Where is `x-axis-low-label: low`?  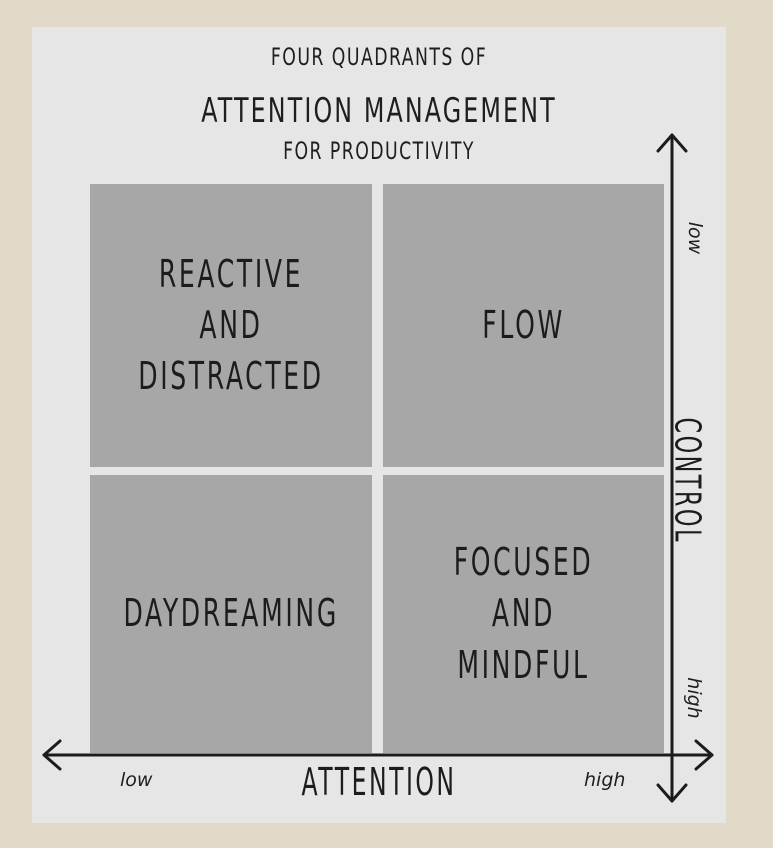 x-axis-low-label: low is located at coordinates (136, 780).